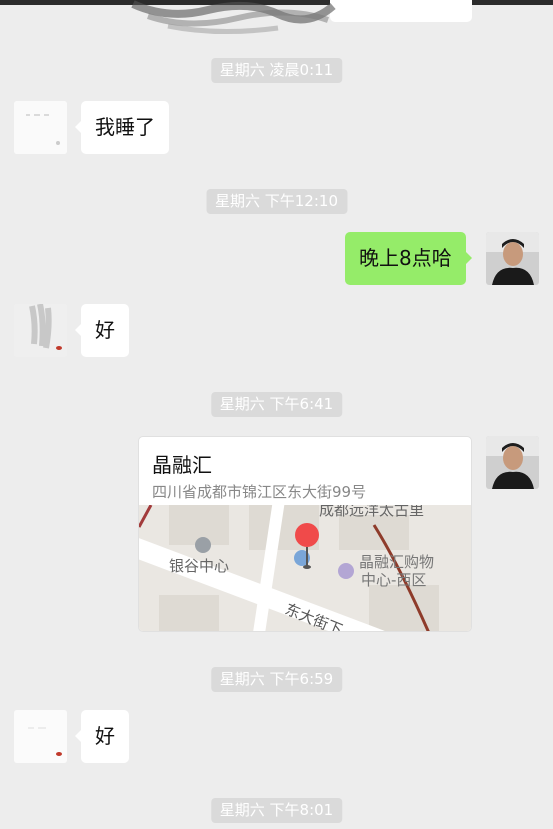 The height and width of the screenshot is (829, 553). Describe the element at coordinates (199, 566) in the screenshot. I see `map-label: 银谷中心` at that location.